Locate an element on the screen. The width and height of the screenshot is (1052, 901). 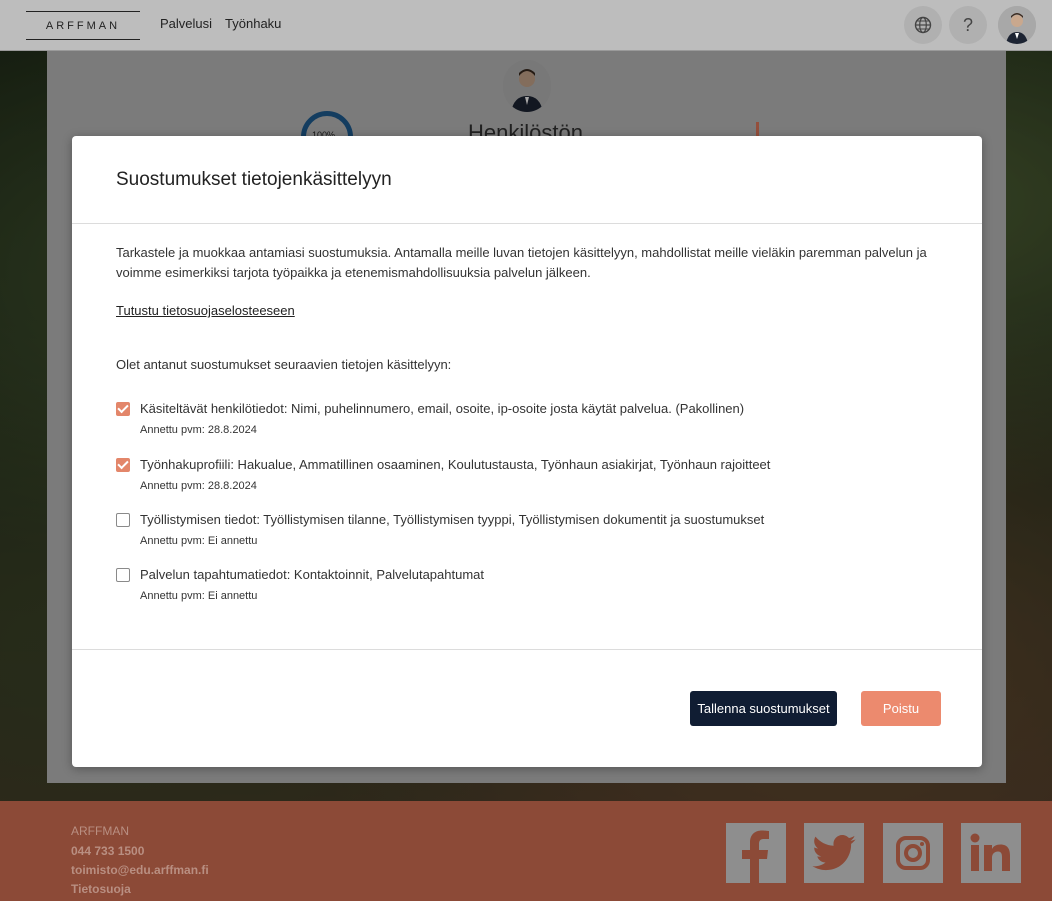
footer-privacy-link: Tietosuoja is located at coordinates (101, 889).